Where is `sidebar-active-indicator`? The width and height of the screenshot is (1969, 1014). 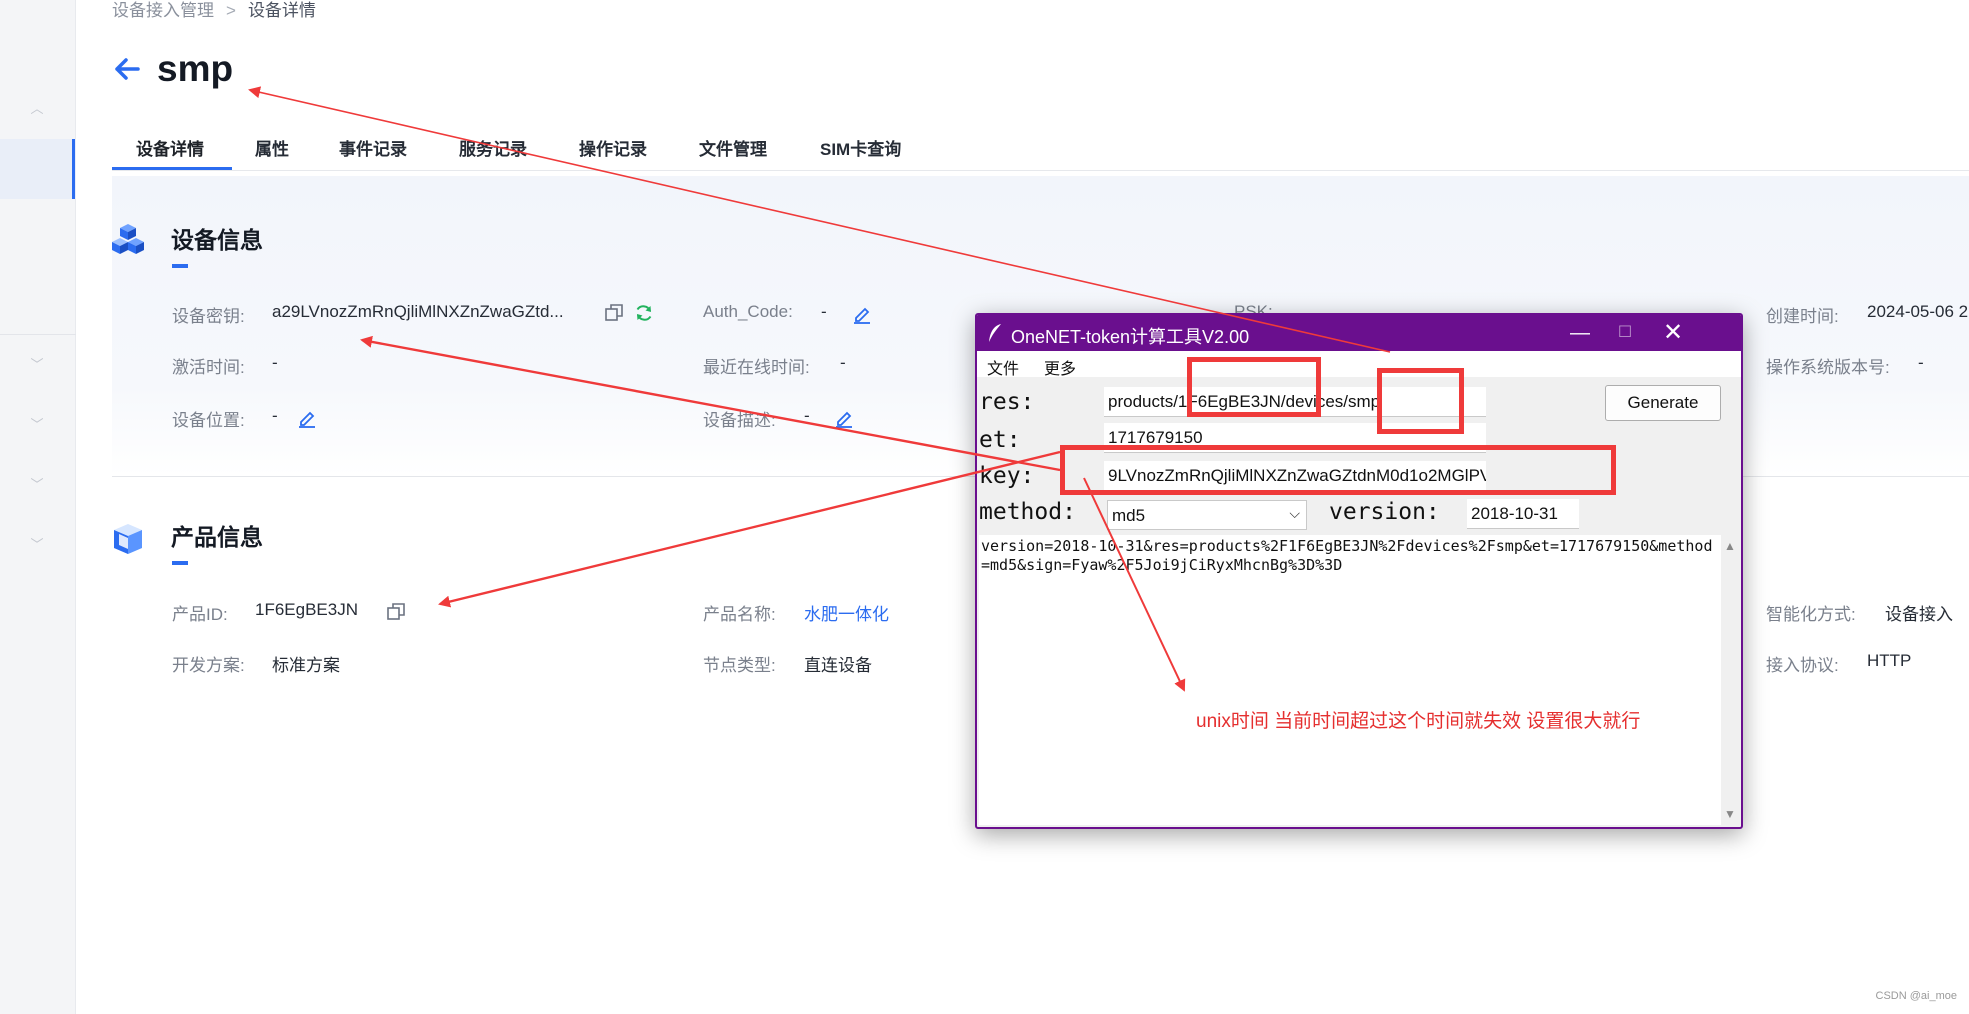
sidebar-active-indicator is located at coordinates (73, 169).